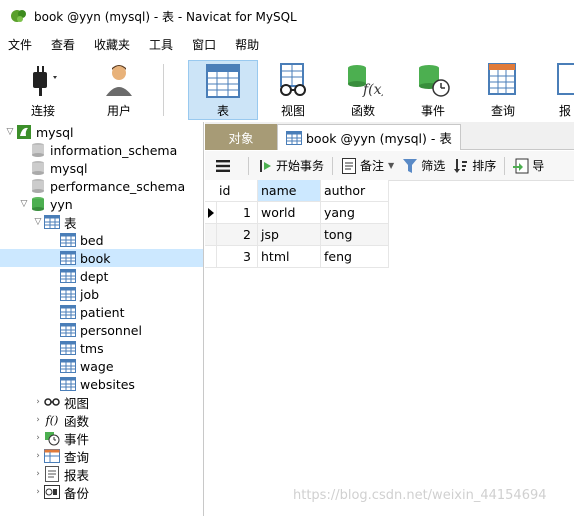 This screenshot has width=574, height=516. Describe the element at coordinates (117, 492) in the screenshot. I see `tree-folder-backups: › 备份` at that location.